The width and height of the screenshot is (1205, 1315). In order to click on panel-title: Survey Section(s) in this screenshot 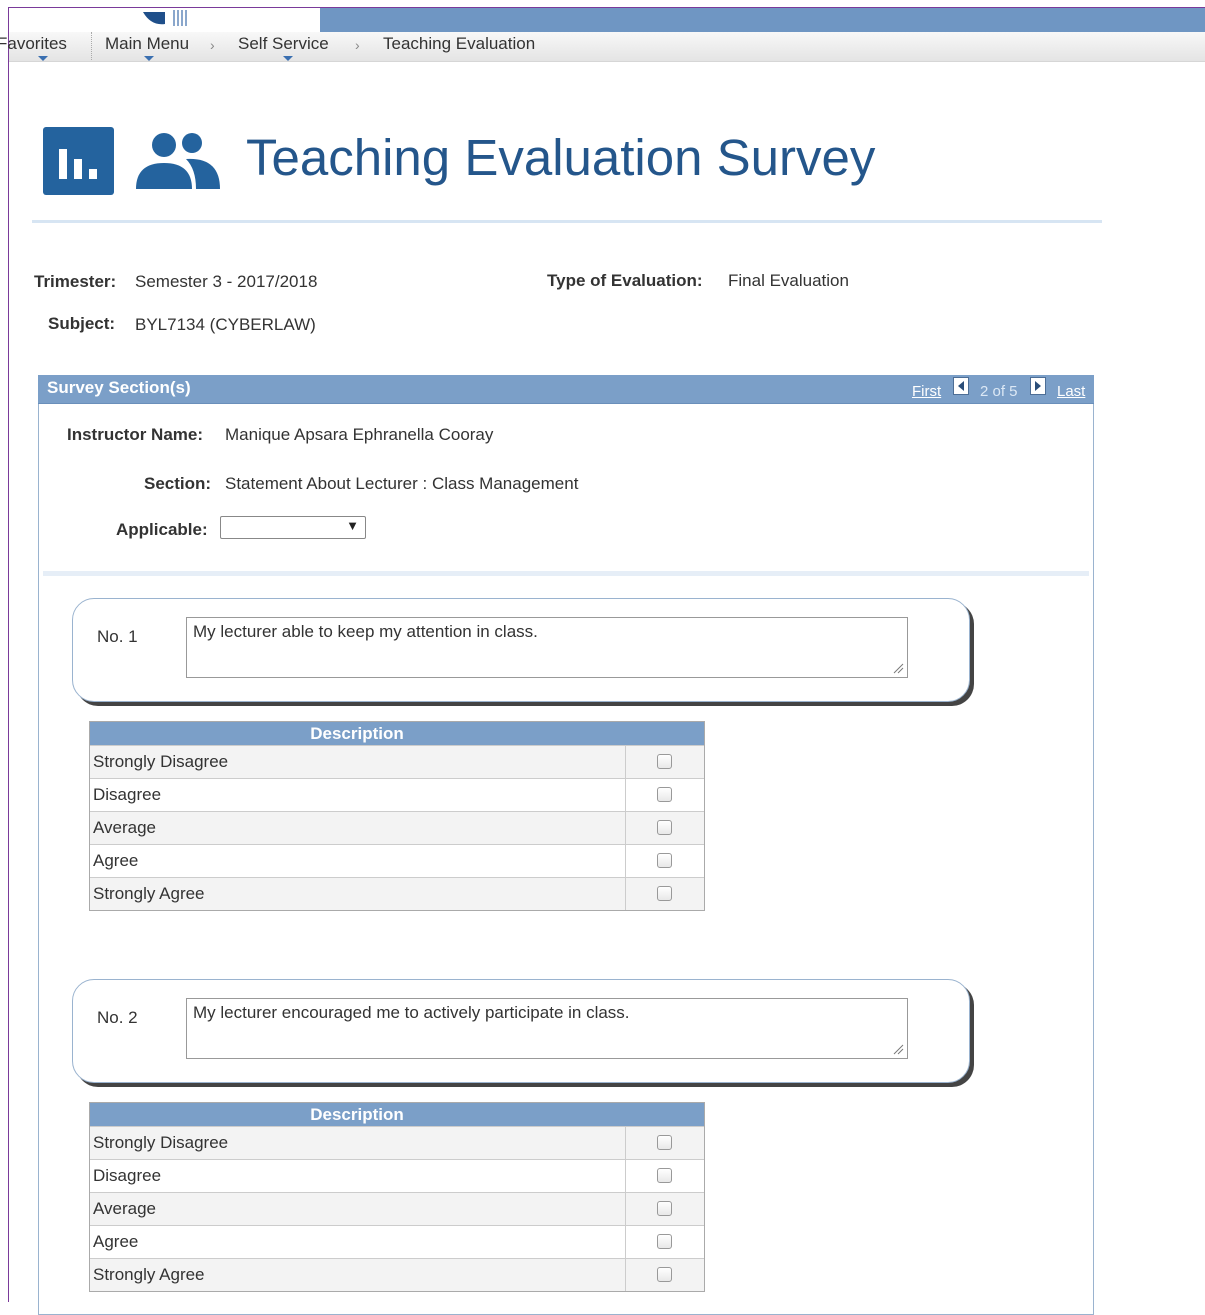, I will do `click(119, 387)`.